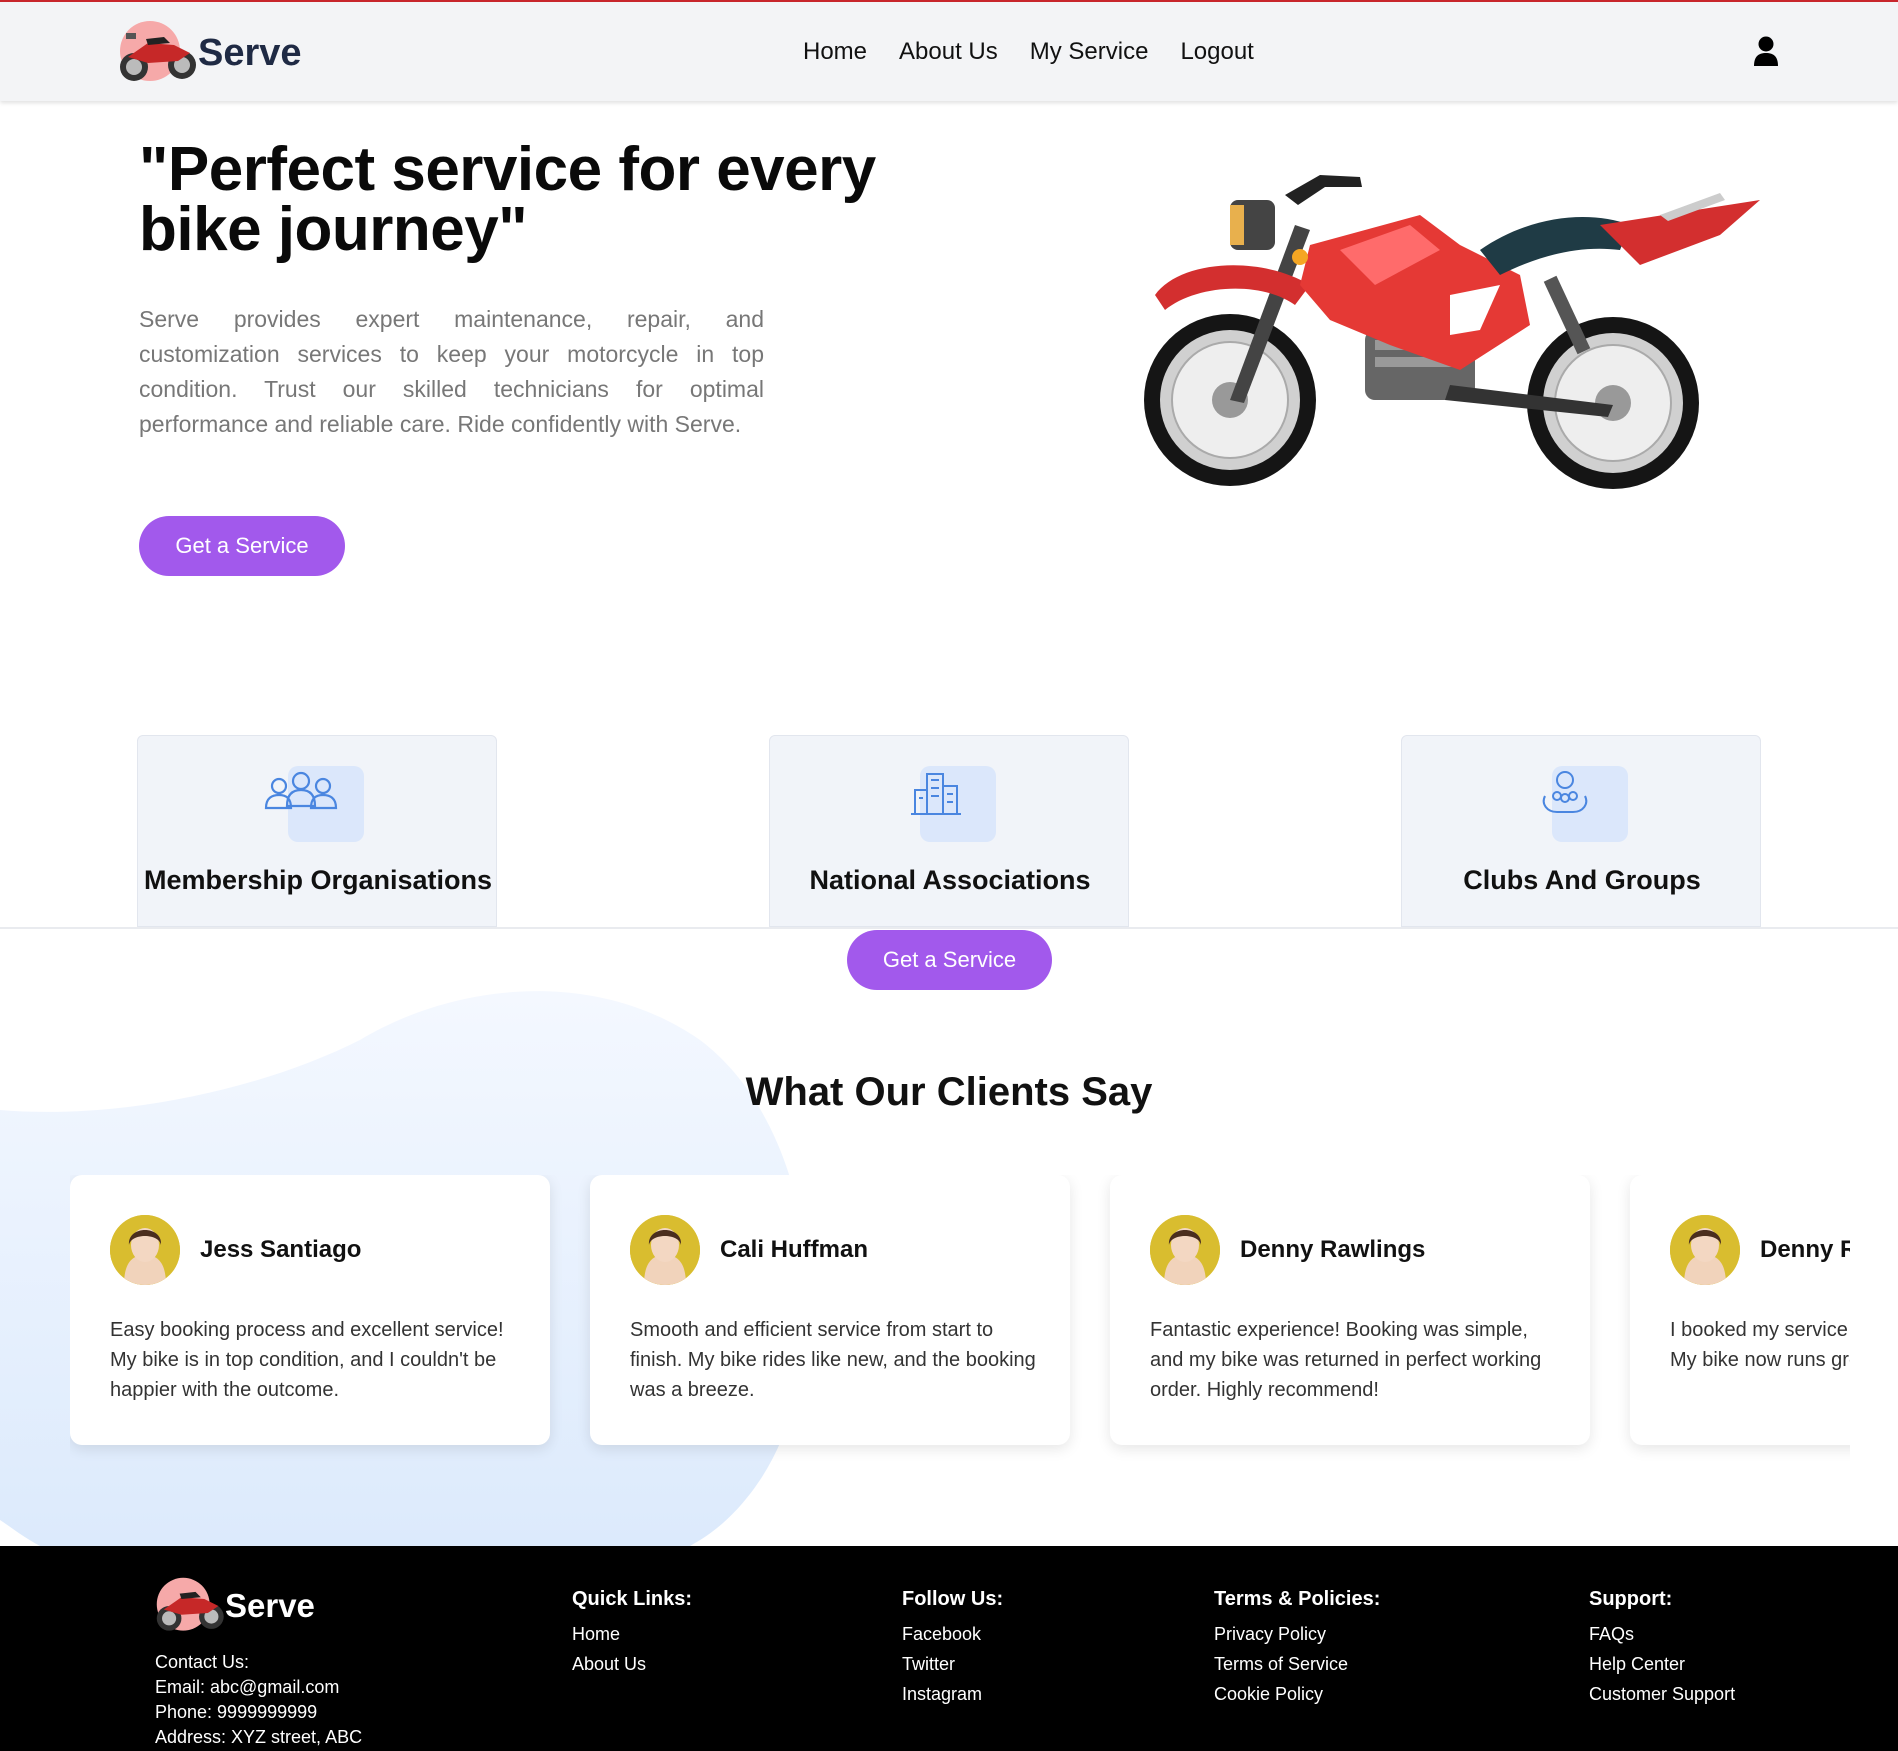  What do you see at coordinates (1662, 1664) in the screenshot?
I see `footer-link-help-center: Help Center` at bounding box center [1662, 1664].